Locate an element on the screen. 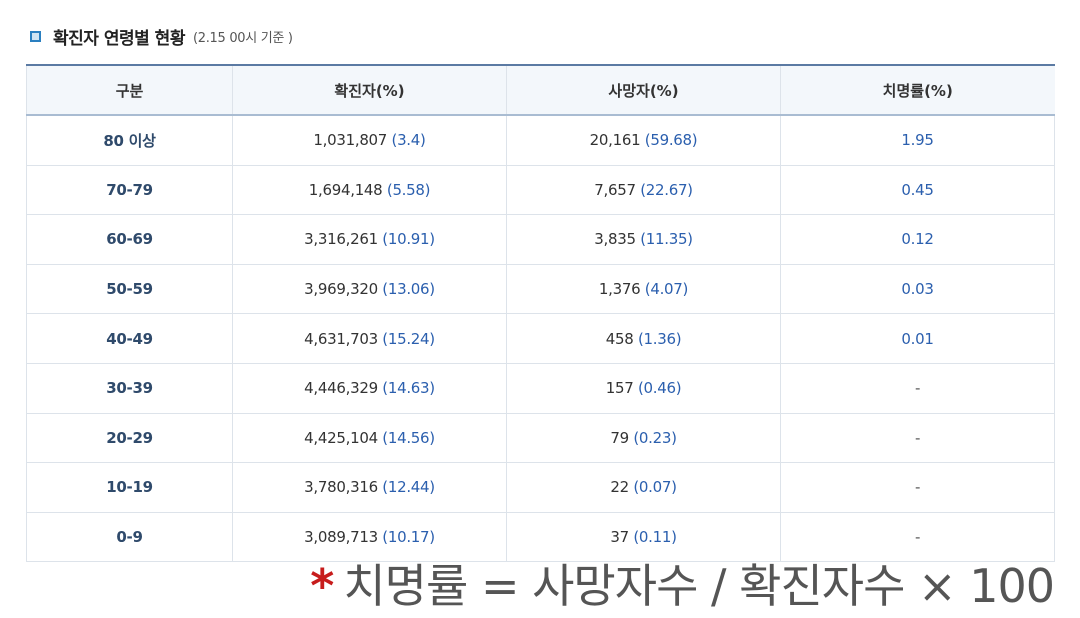 The width and height of the screenshot is (1080, 618). section-subtitle: (2.15 00시 기준 ) is located at coordinates (242, 38).